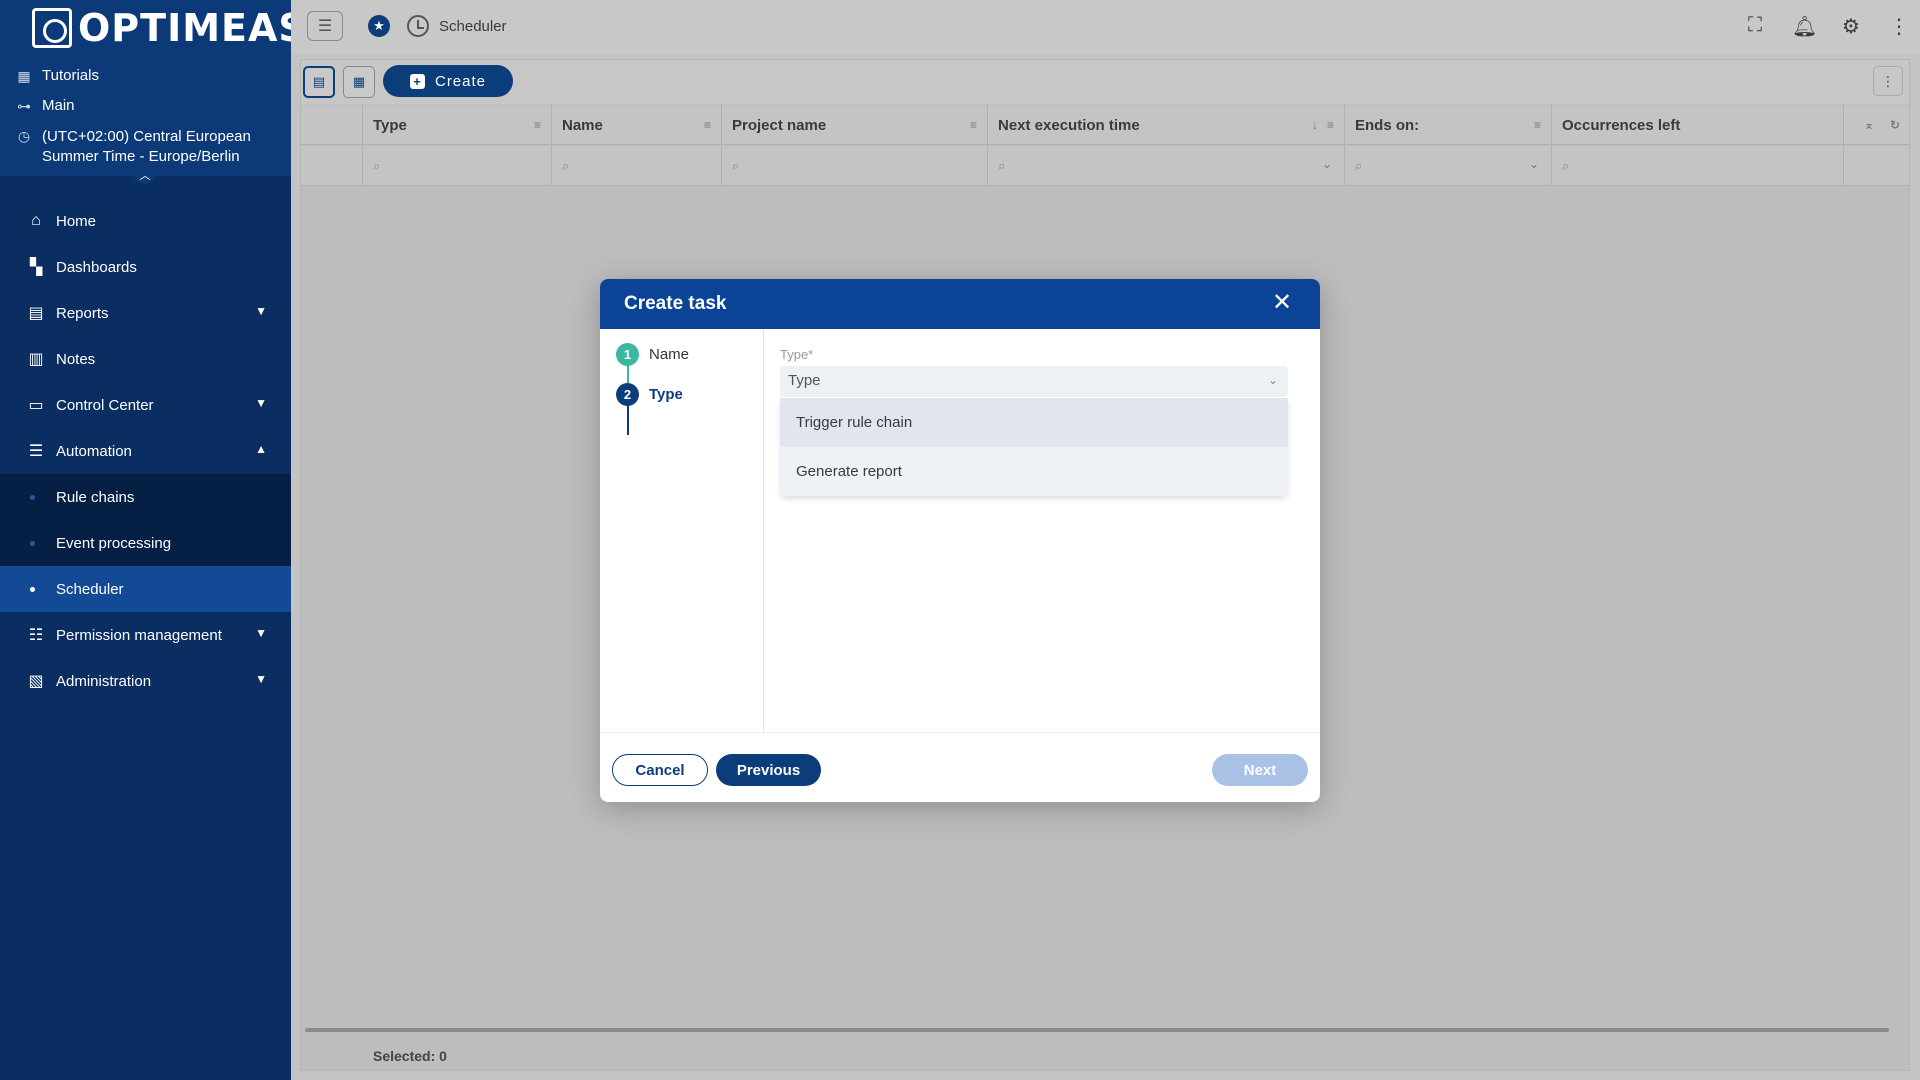 The width and height of the screenshot is (1920, 1080). Describe the element at coordinates (855, 166) in the screenshot. I see `filter-cell-project-name: ⌕` at that location.